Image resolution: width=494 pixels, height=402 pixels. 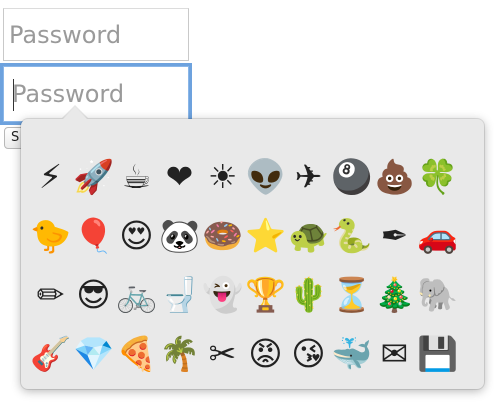 I want to click on password-field-2-focused: Password, so click(x=96, y=94).